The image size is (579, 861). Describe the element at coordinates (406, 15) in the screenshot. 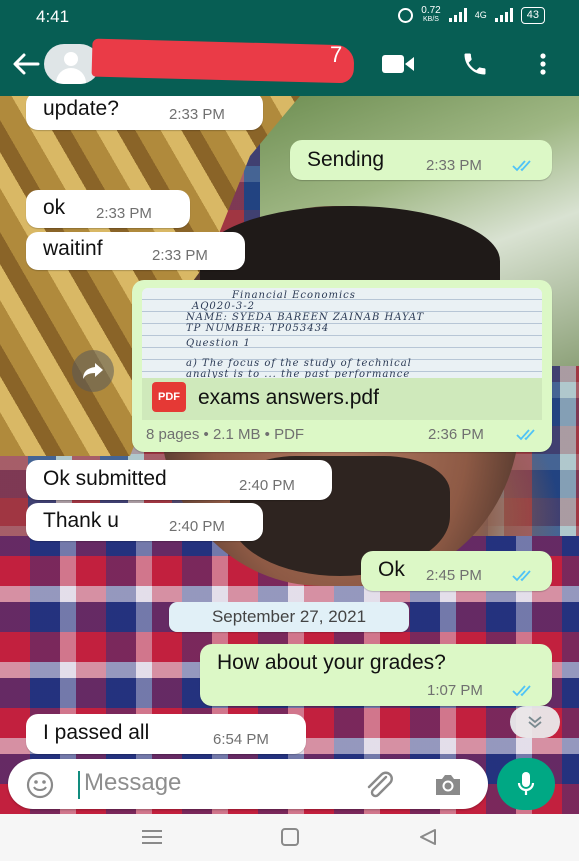

I see `alarm-icon` at that location.